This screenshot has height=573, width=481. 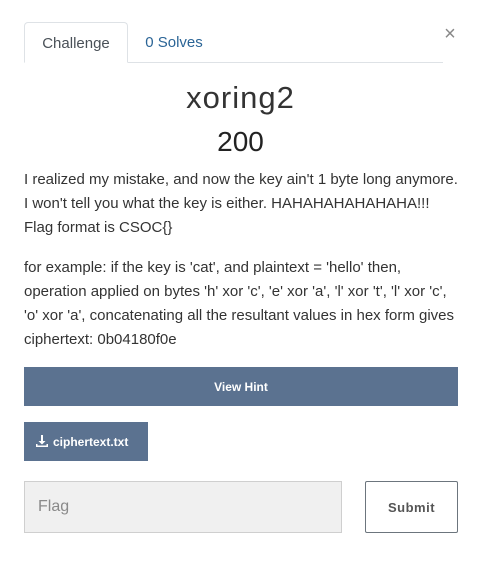 What do you see at coordinates (240, 141) in the screenshot?
I see `challenge-points: 200` at bounding box center [240, 141].